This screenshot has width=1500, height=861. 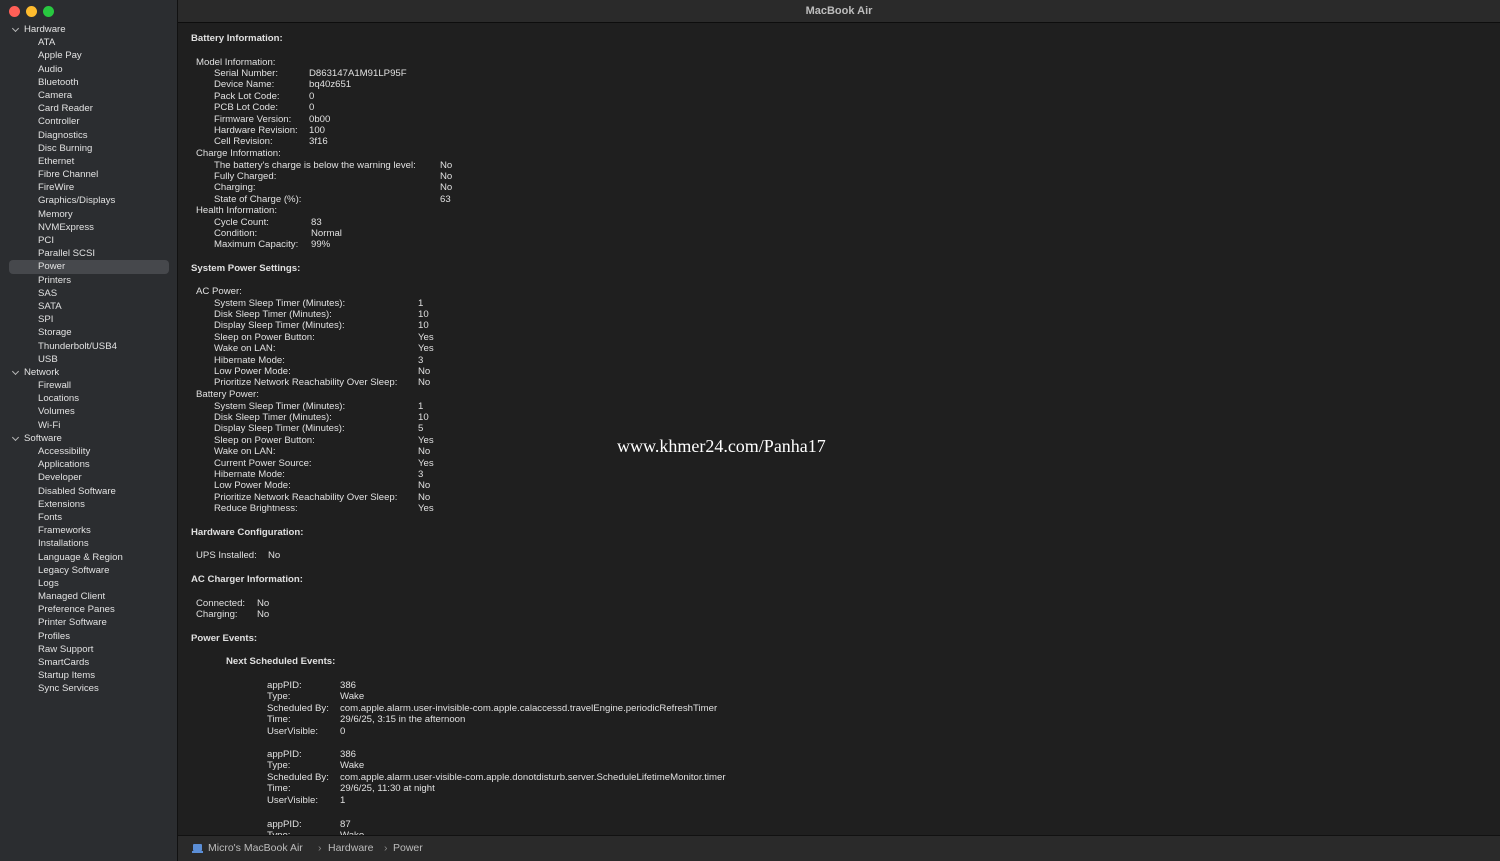 I want to click on crumb-computer: Micro's MacBook Air, so click(x=255, y=848).